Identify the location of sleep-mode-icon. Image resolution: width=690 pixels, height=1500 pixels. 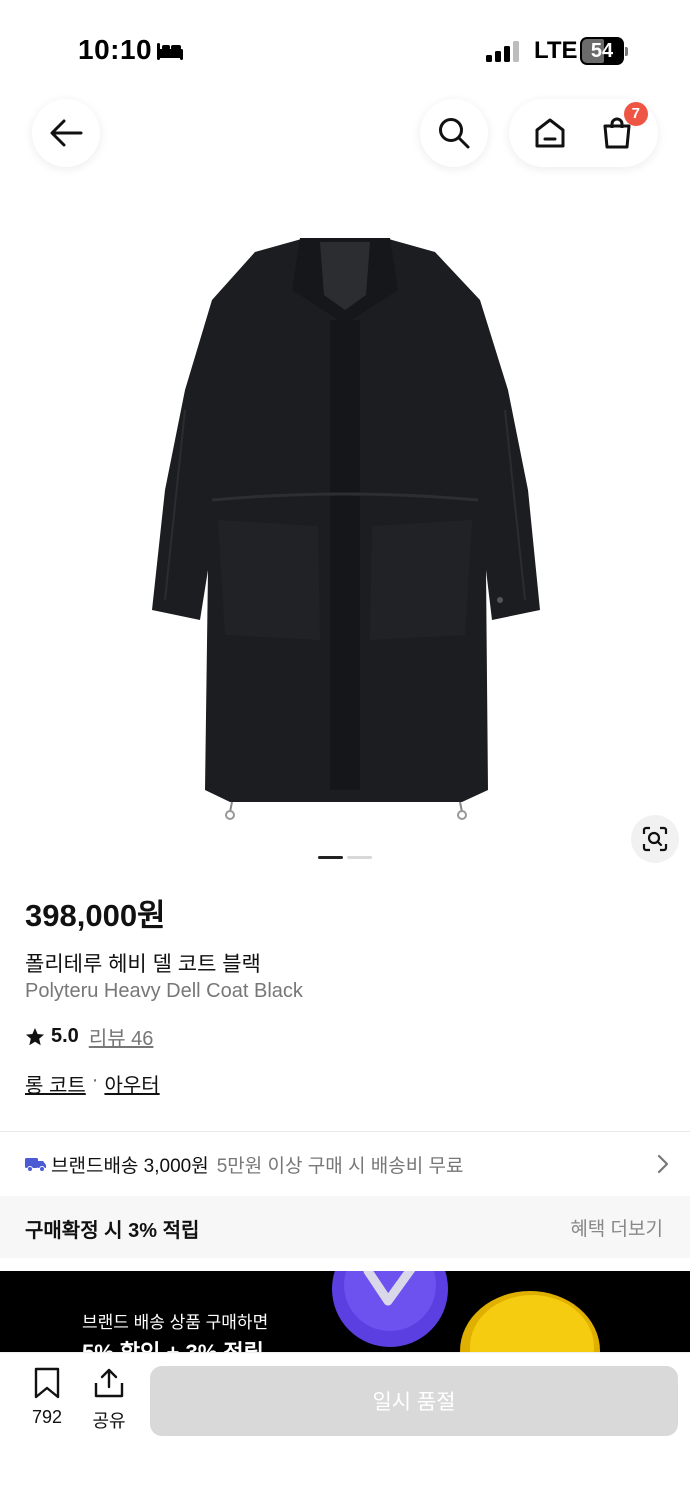
(170, 51).